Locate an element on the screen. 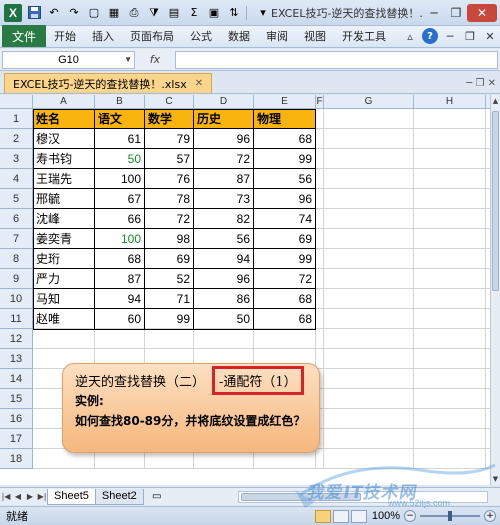 The image size is (500, 525). row-header-14: 14 is located at coordinates (16, 379).